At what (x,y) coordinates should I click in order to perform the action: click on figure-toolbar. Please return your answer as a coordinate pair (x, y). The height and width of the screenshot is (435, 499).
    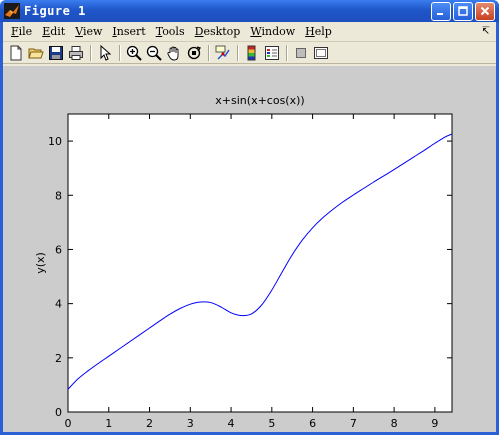
    Looking at the image, I should click on (249, 53).